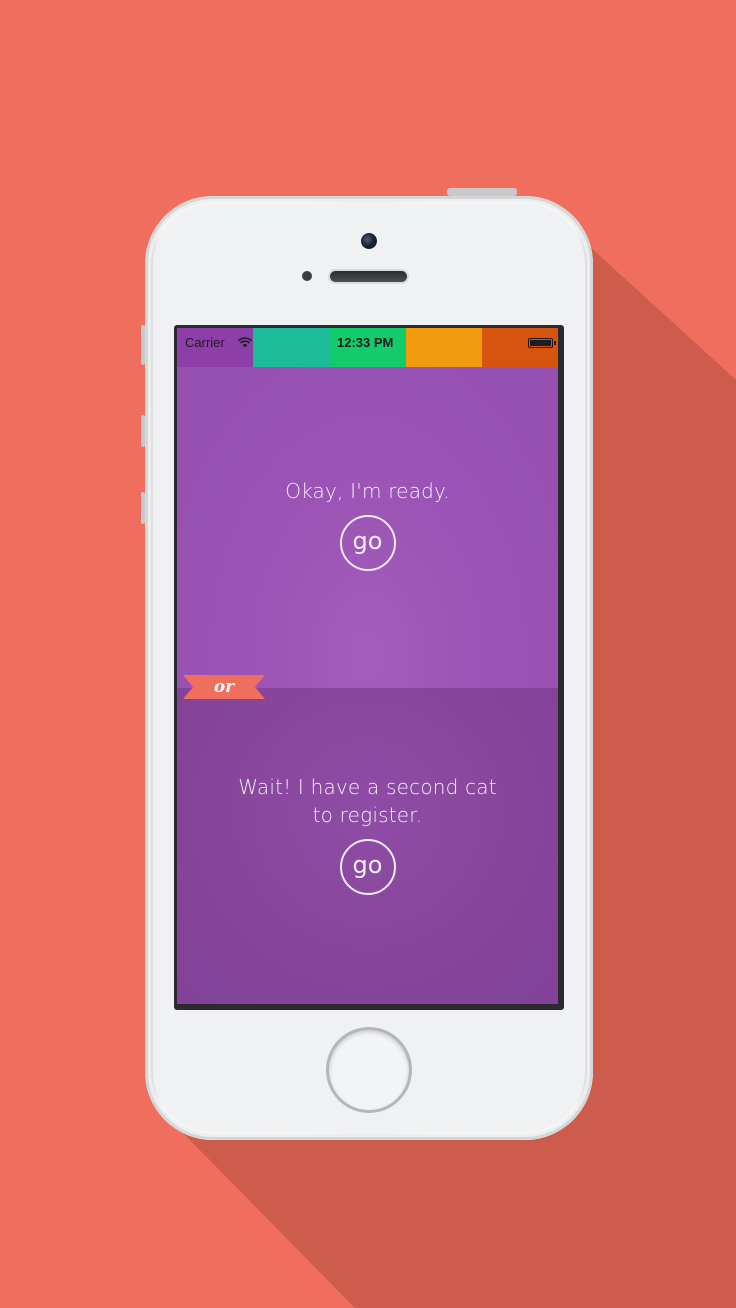  Describe the element at coordinates (365, 342) in the screenshot. I see `status-time: 12:33 PM` at that location.